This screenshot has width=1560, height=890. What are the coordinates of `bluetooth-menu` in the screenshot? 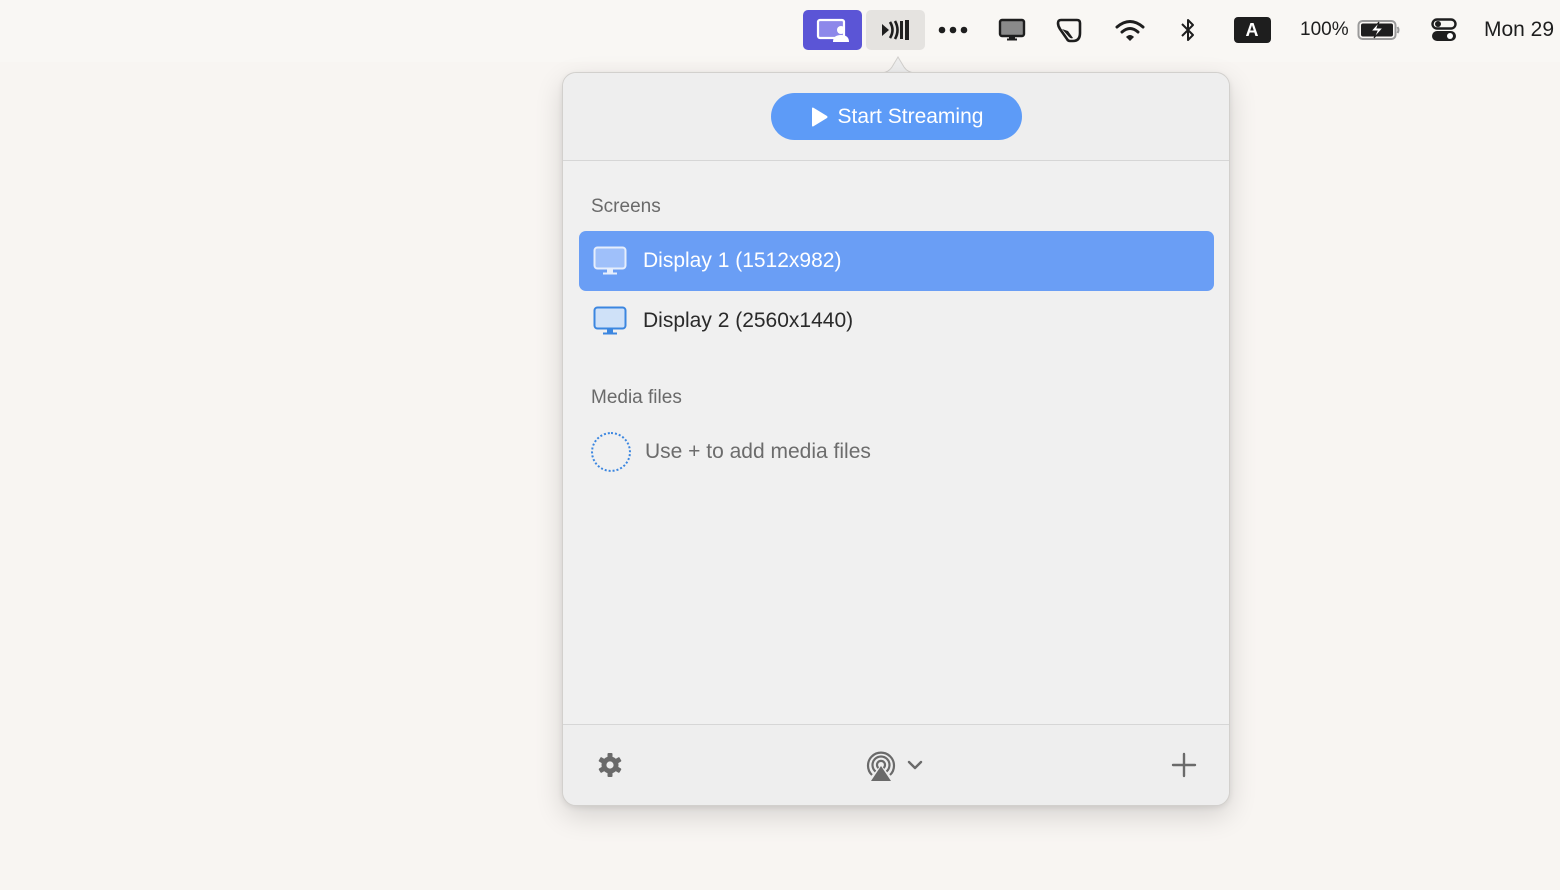 It's located at (1188, 30).